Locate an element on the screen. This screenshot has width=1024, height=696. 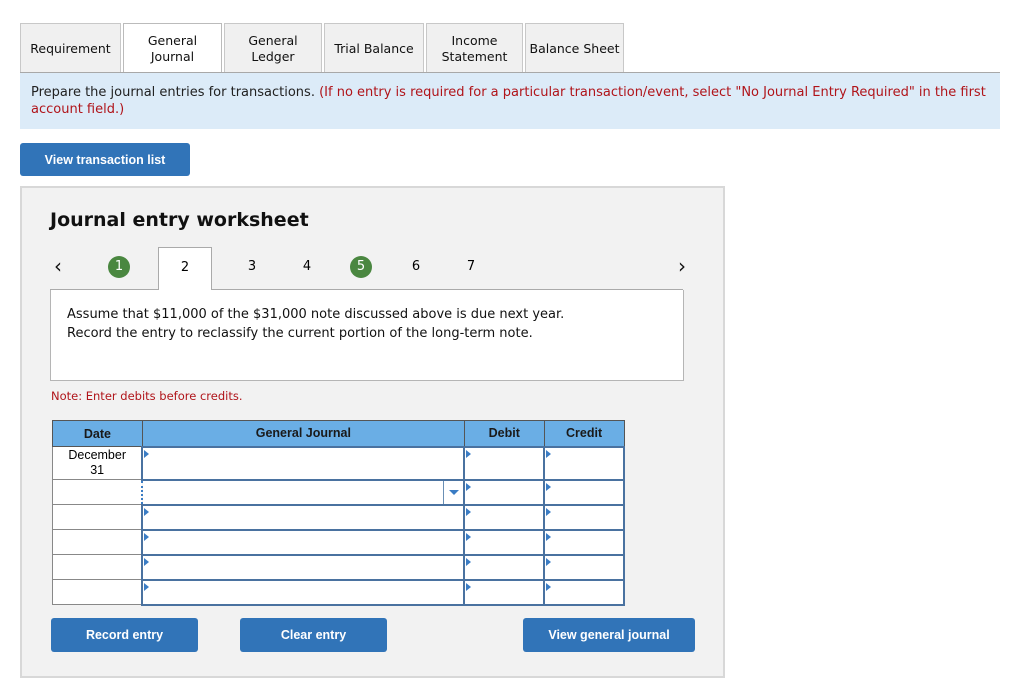
worksheet-title: Journal entry worksheet is located at coordinates (179, 220).